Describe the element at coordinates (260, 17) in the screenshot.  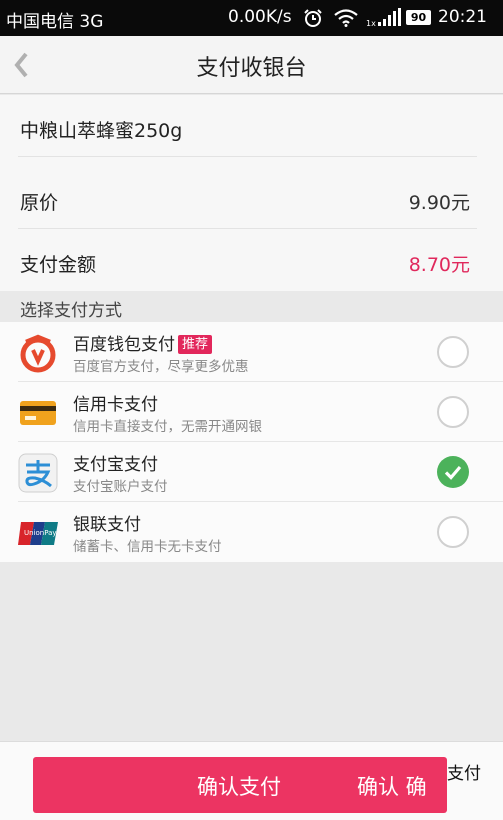
I see `net-speed-label: 0.00K/s` at that location.